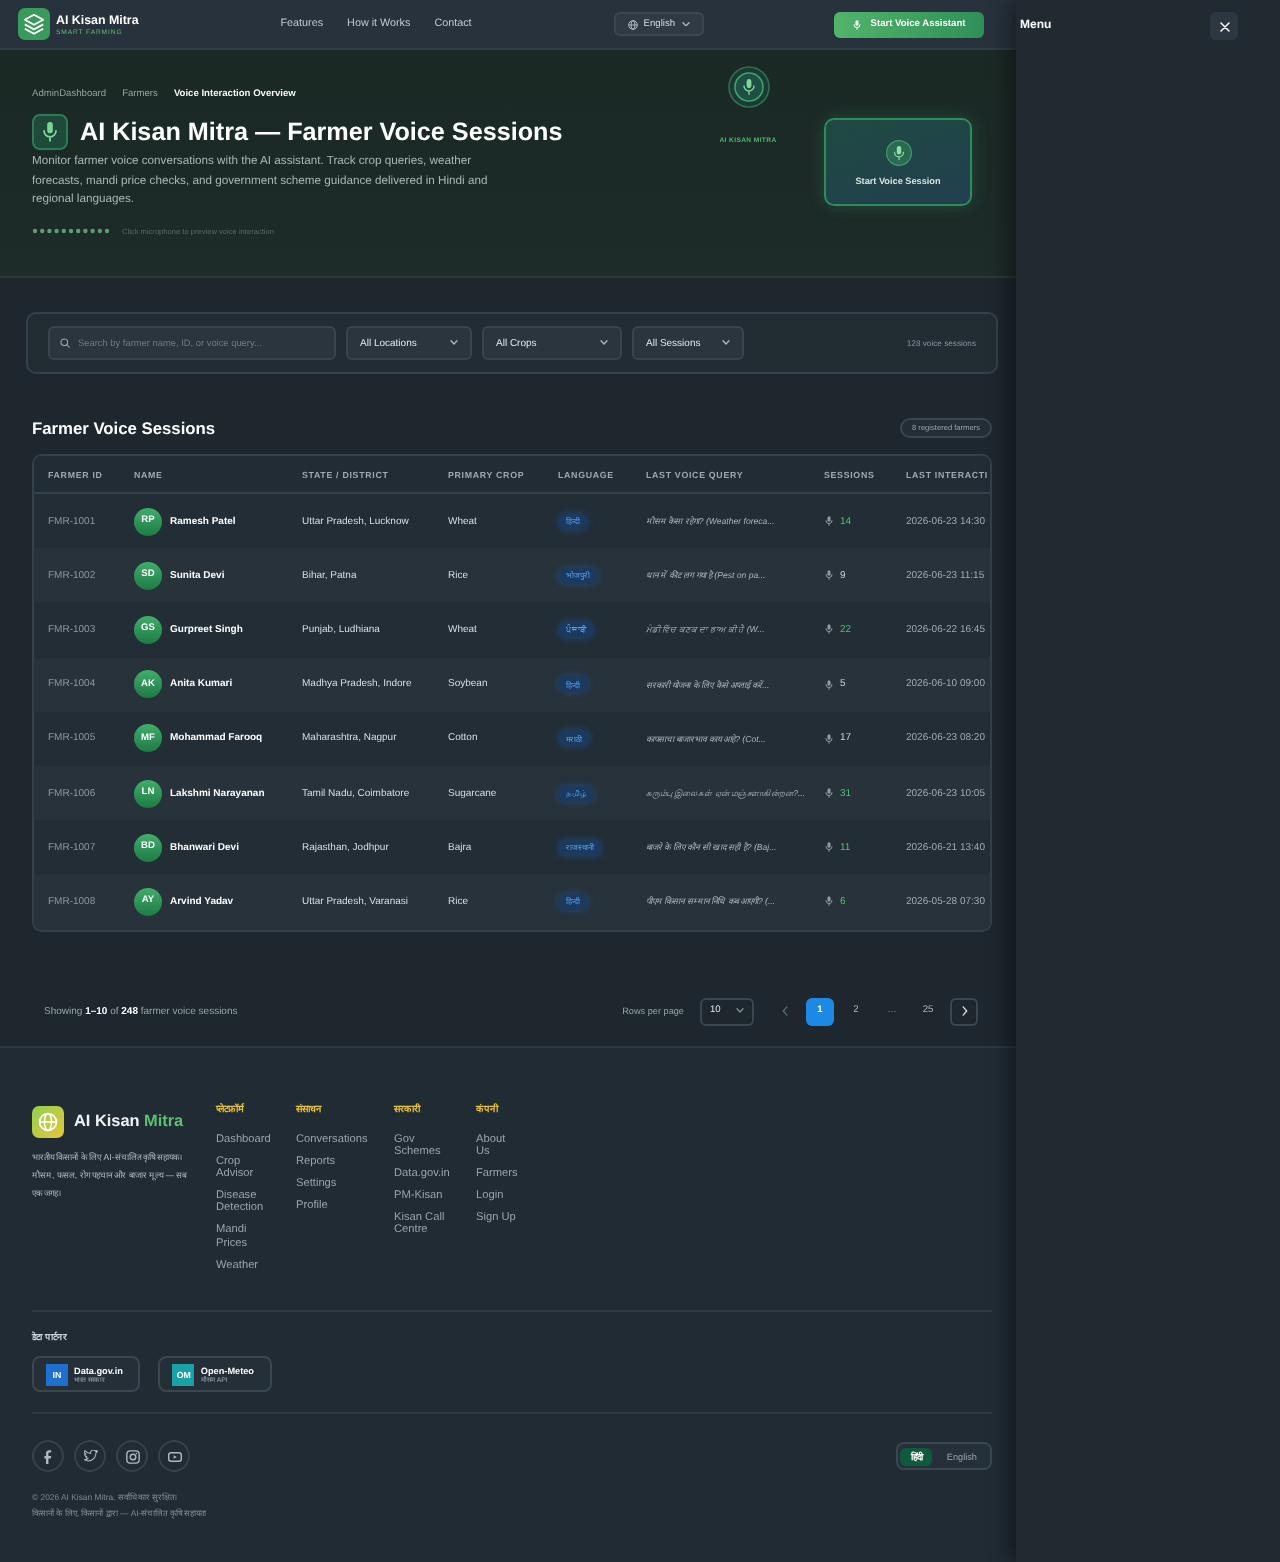 Image resolution: width=1280 pixels, height=1562 pixels. Describe the element at coordinates (632, 24) in the screenshot. I see `globe-icon` at that location.